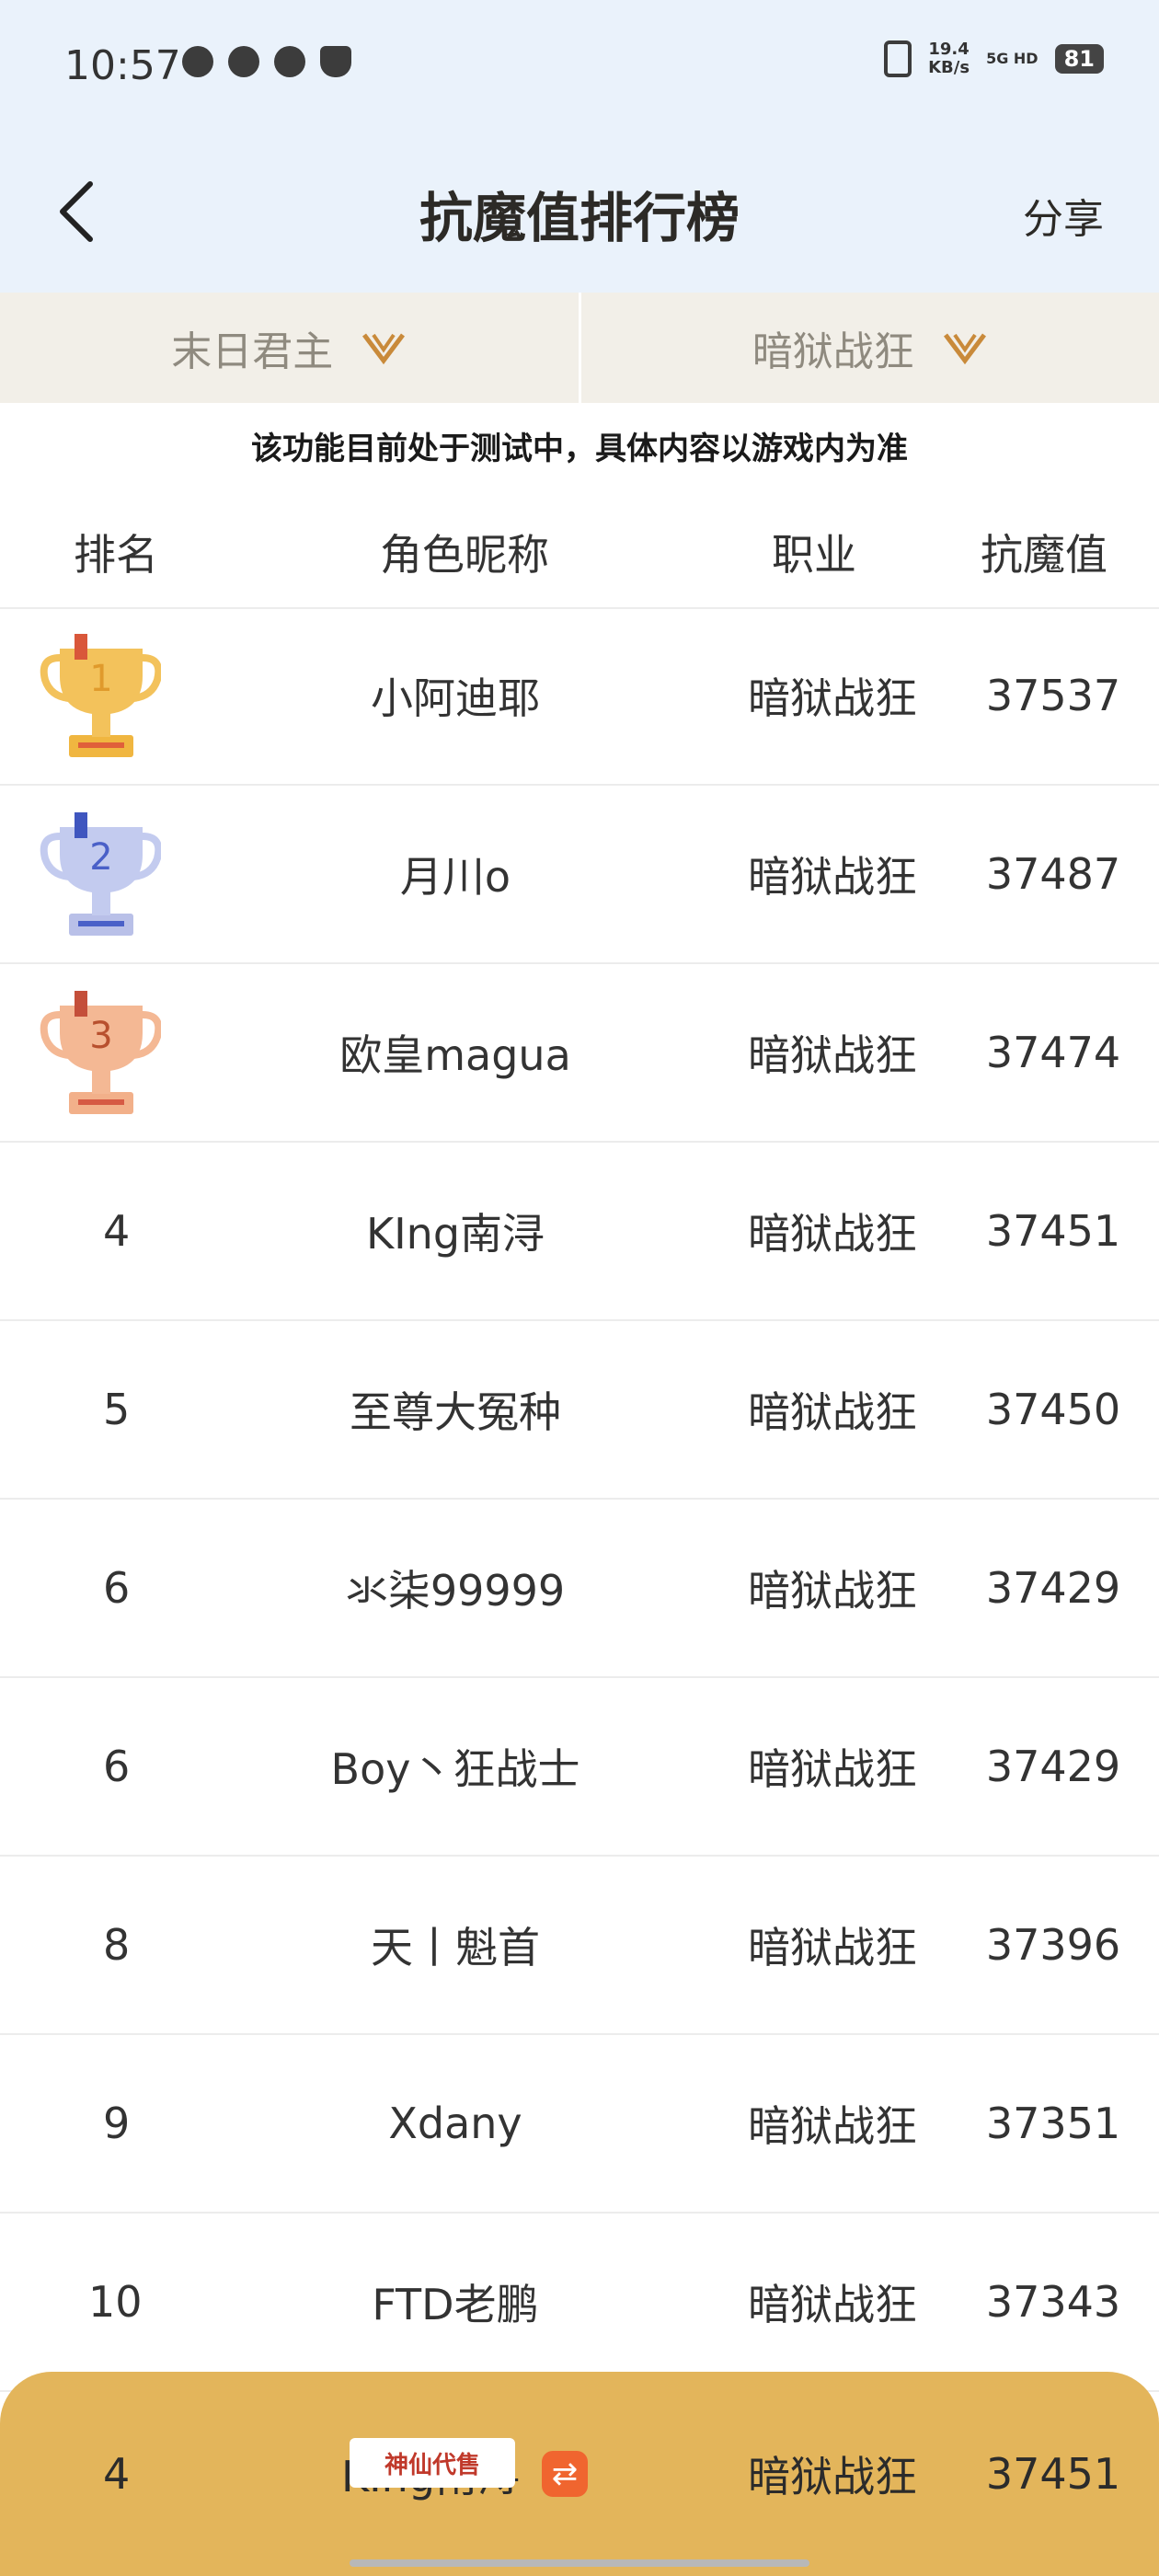  What do you see at coordinates (455, 1234) in the screenshot?
I see `player-name: KIng南浔` at bounding box center [455, 1234].